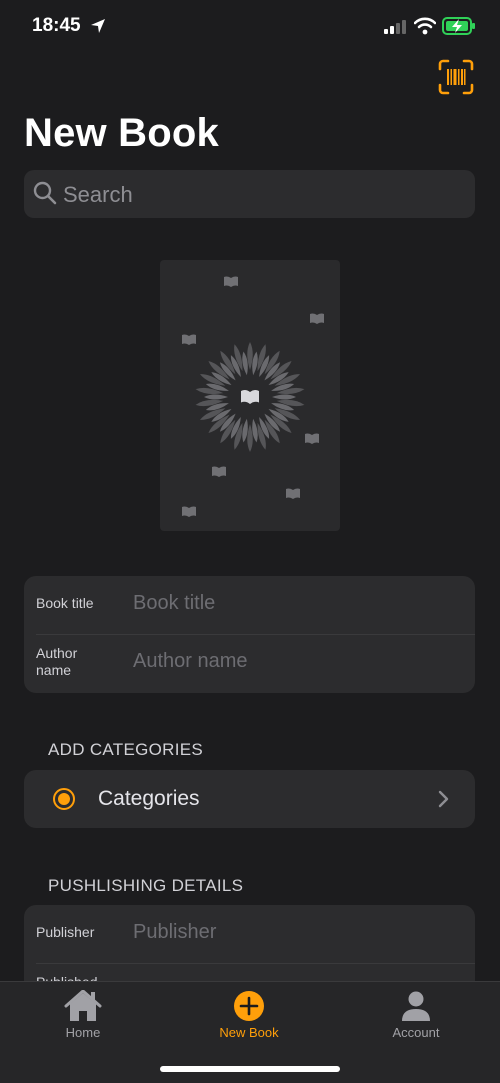 The image size is (500, 1083). Describe the element at coordinates (416, 1006) in the screenshot. I see `person-icon` at that location.